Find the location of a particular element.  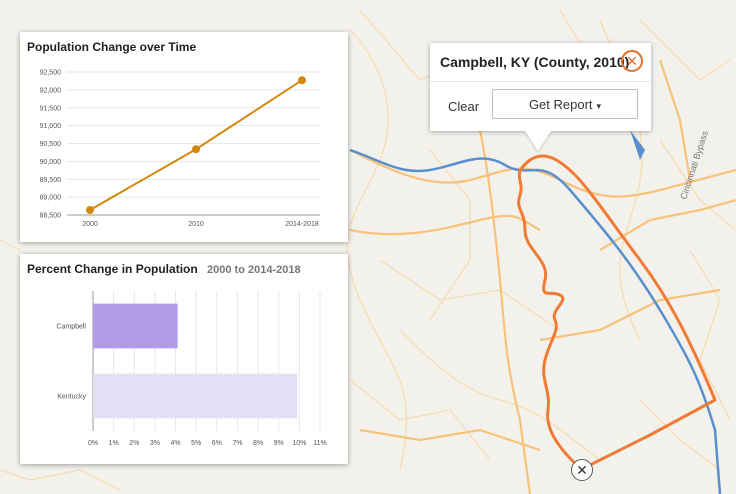

caret-down-icon: ▾ is located at coordinates (599, 106).